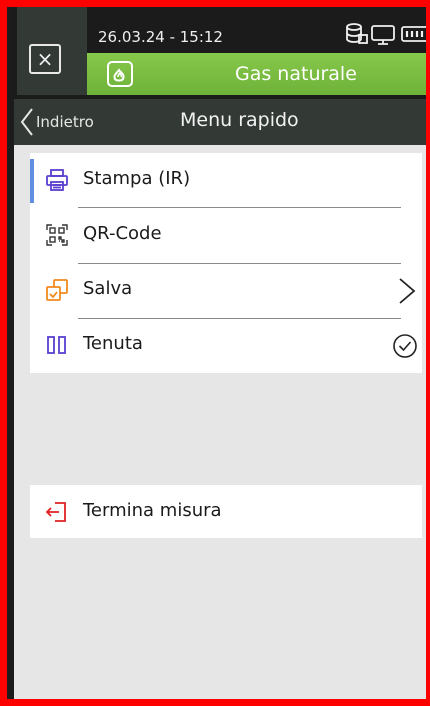 This screenshot has height=706, width=430. Describe the element at coordinates (57, 180) in the screenshot. I see `printer-icon` at that location.